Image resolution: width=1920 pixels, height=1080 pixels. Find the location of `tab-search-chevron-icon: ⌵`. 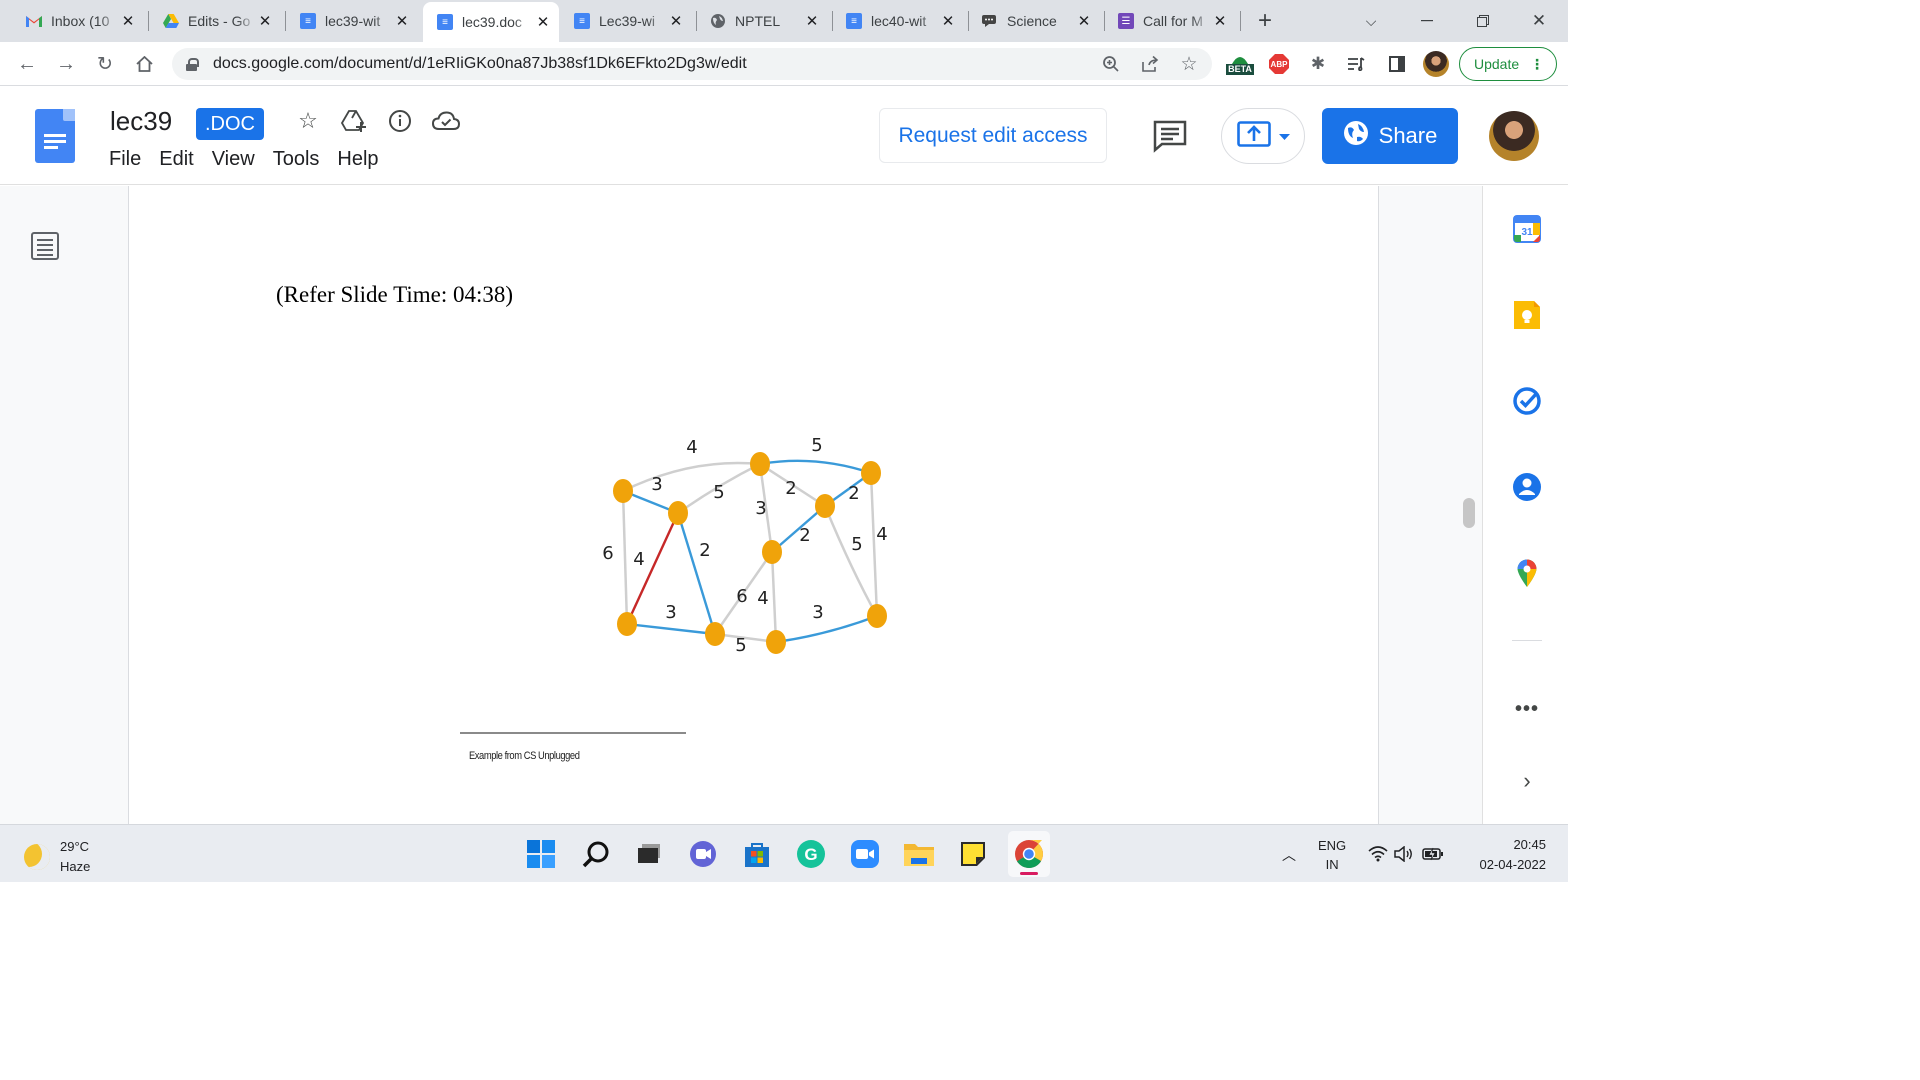

tab-search-chevron-icon: ⌵ is located at coordinates (1371, 21).